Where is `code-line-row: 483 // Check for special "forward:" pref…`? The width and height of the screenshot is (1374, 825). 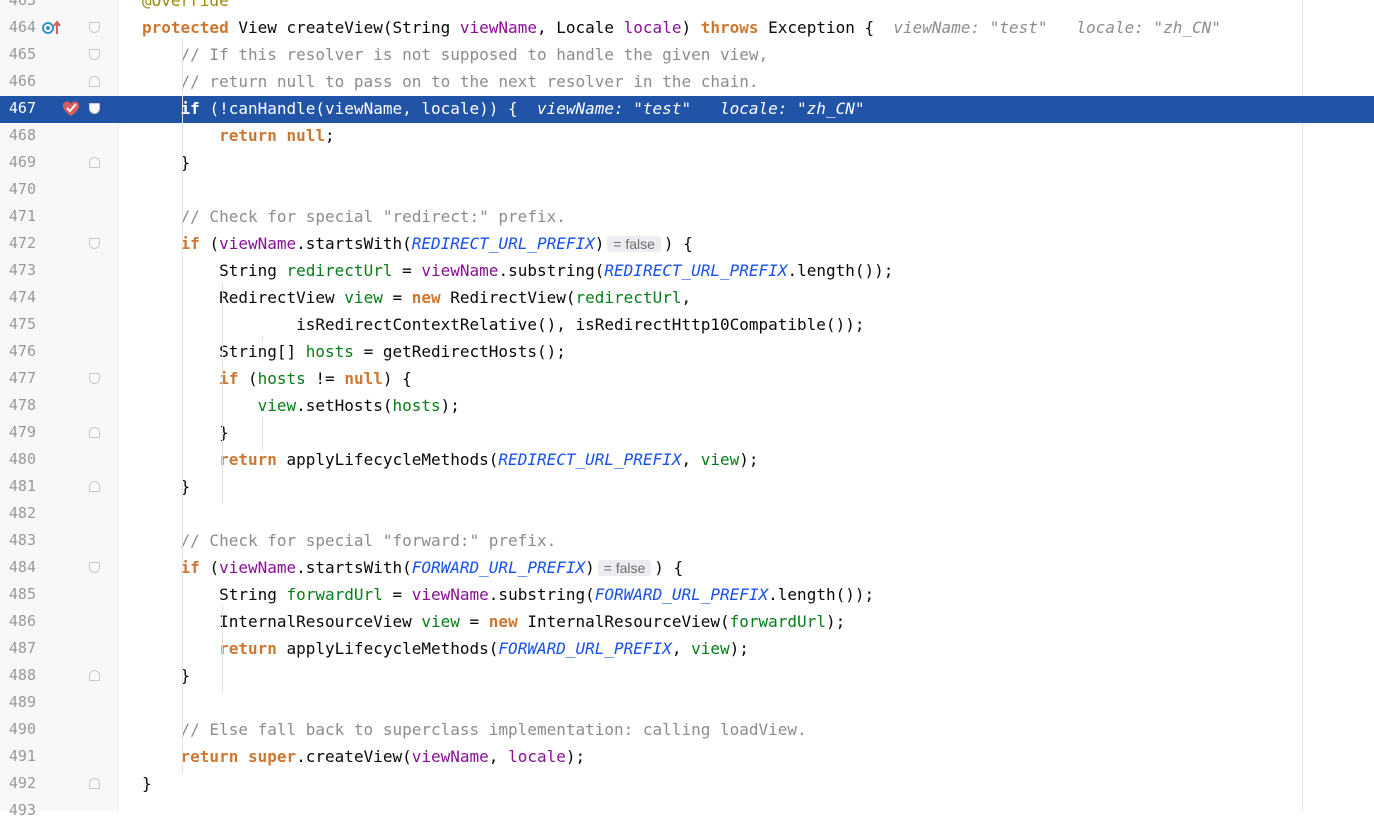
code-line-row: 483 // Check for special "forward:" pref… is located at coordinates (687, 541).